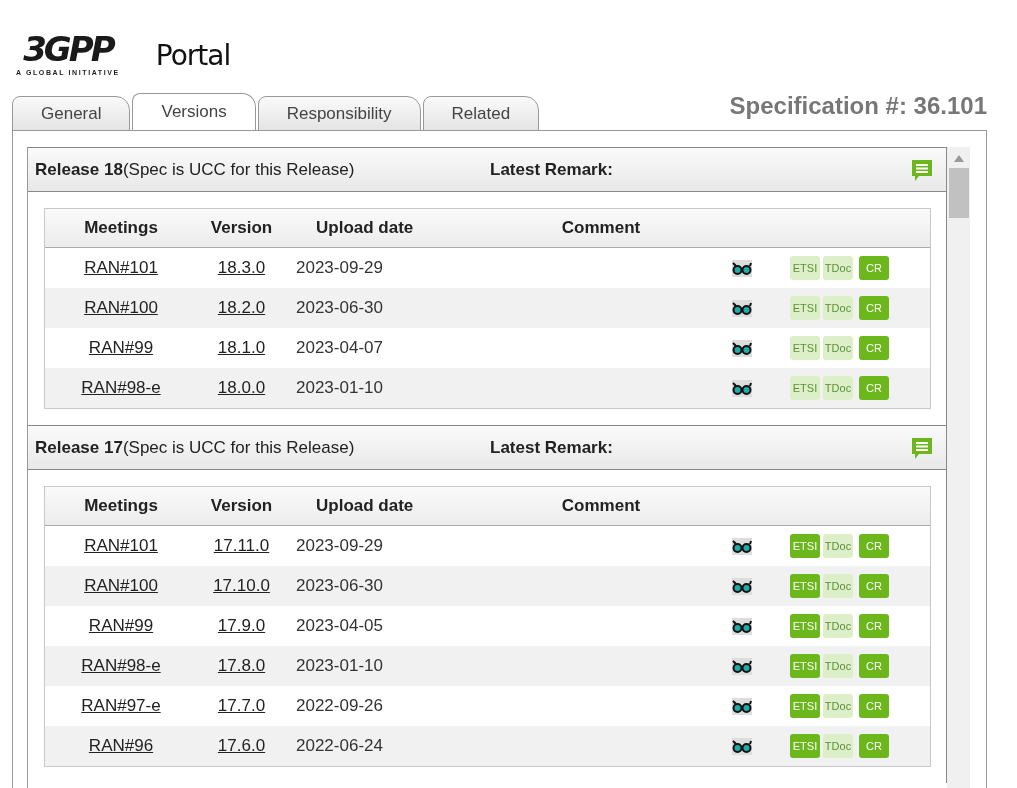 This screenshot has width=1017, height=788. Describe the element at coordinates (241, 348) in the screenshot. I see `version-link: 18.1.0` at that location.